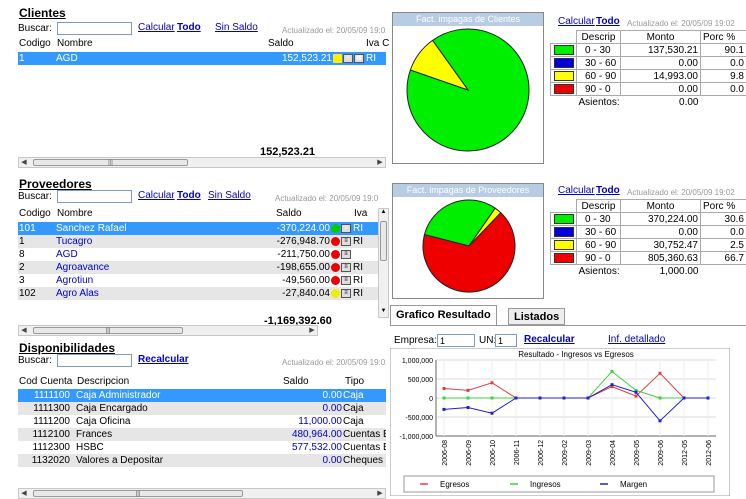  What do you see at coordinates (506, 340) in the screenshot?
I see `un-input` at bounding box center [506, 340].